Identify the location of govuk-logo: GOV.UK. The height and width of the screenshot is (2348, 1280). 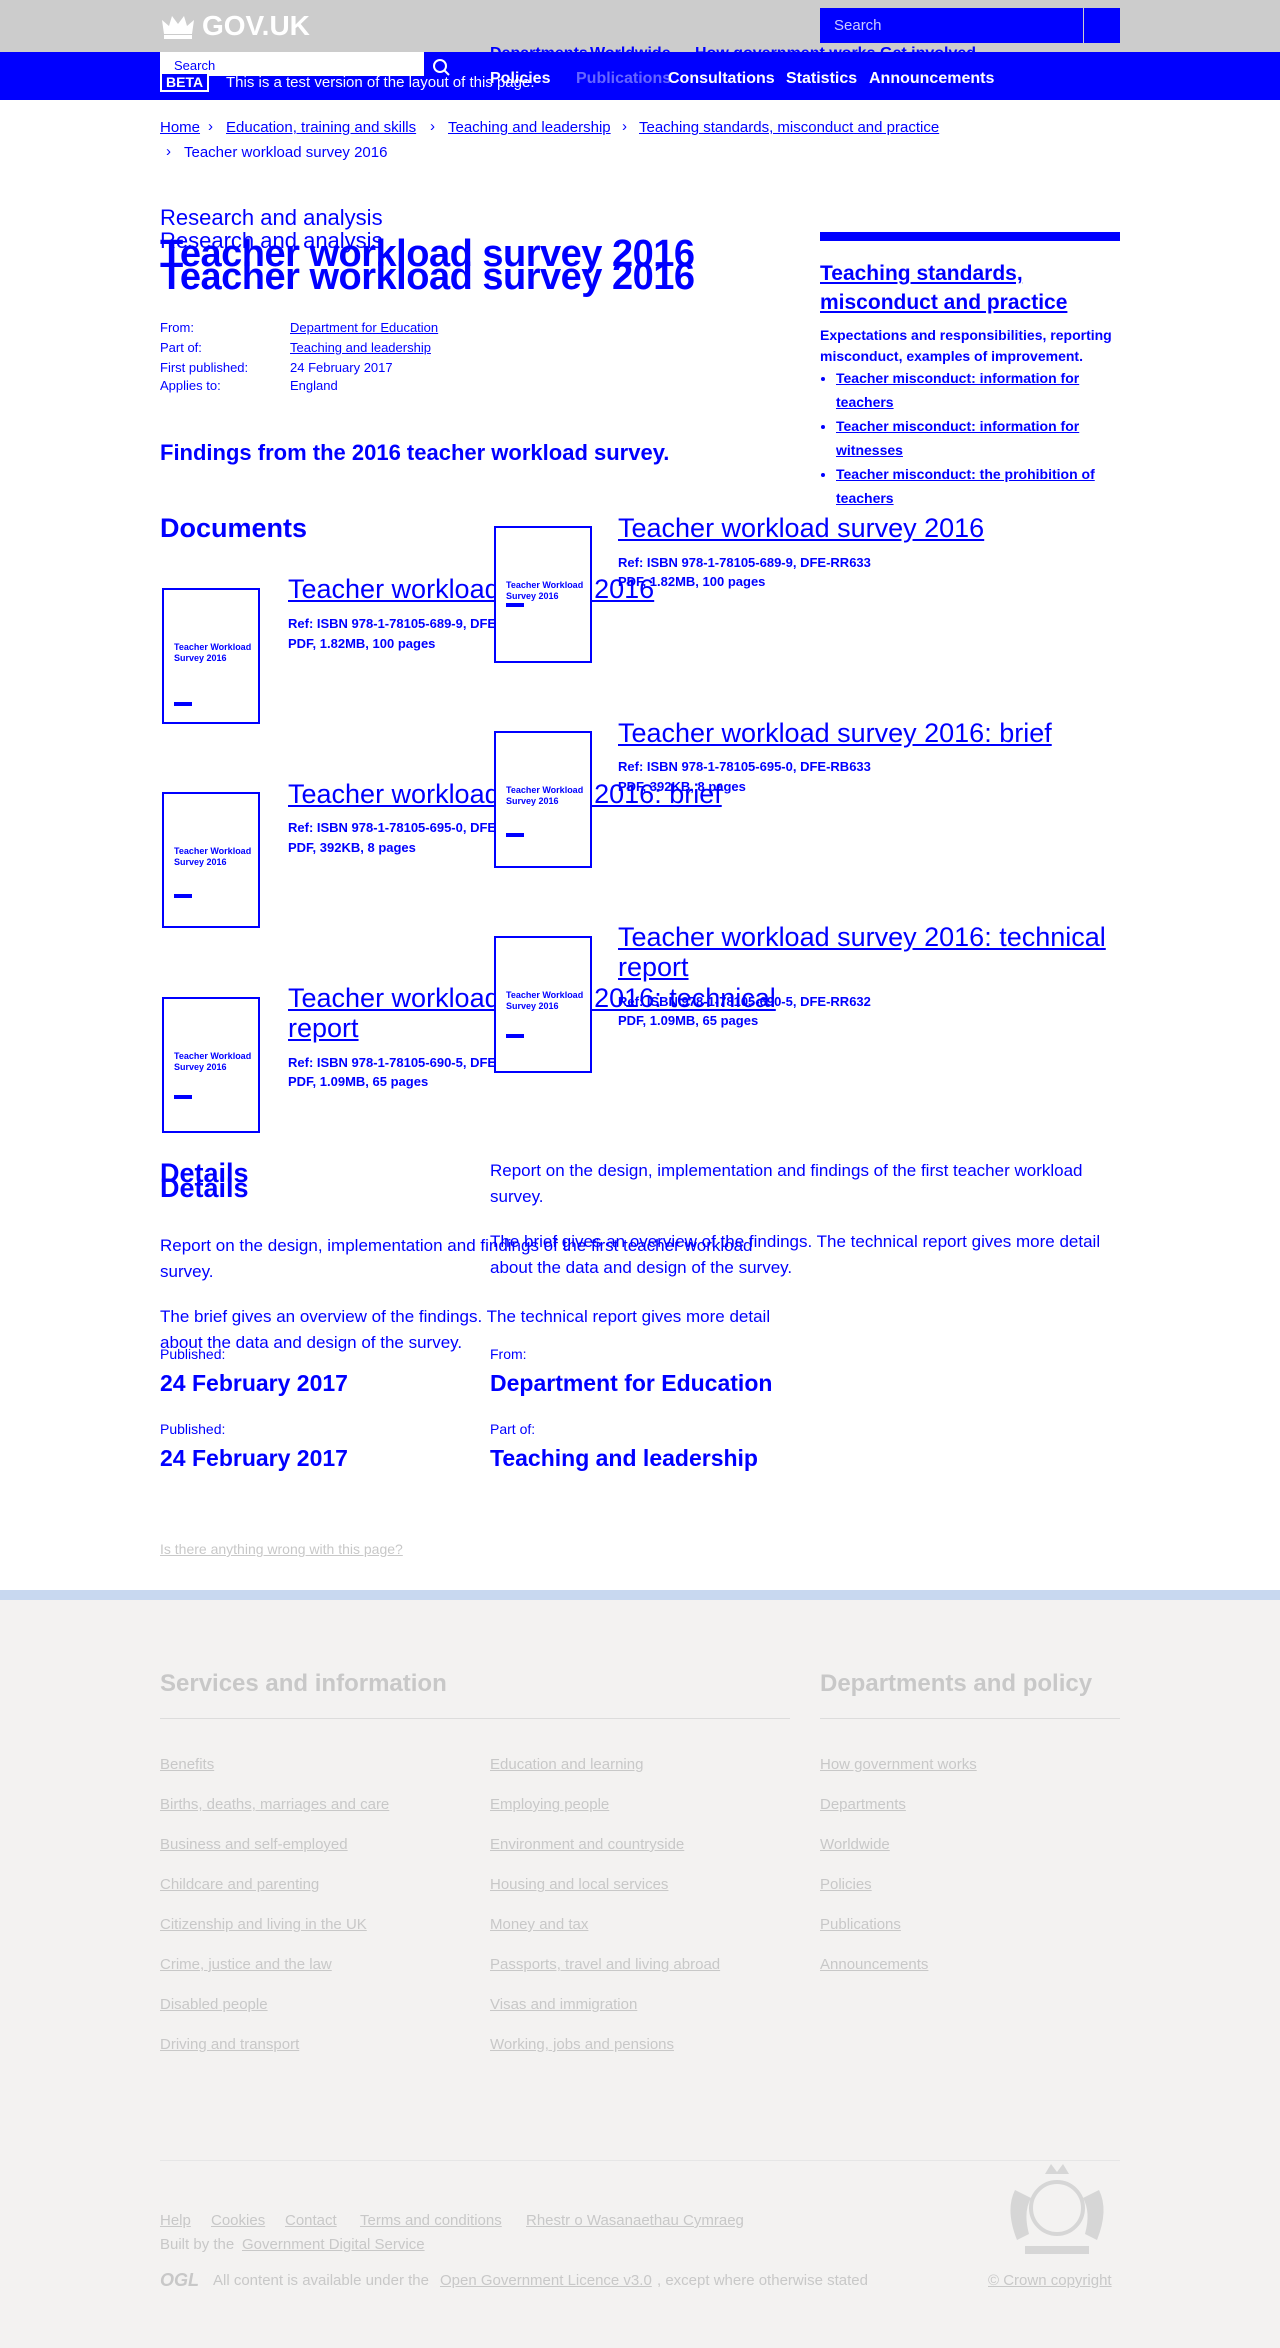
(235, 26).